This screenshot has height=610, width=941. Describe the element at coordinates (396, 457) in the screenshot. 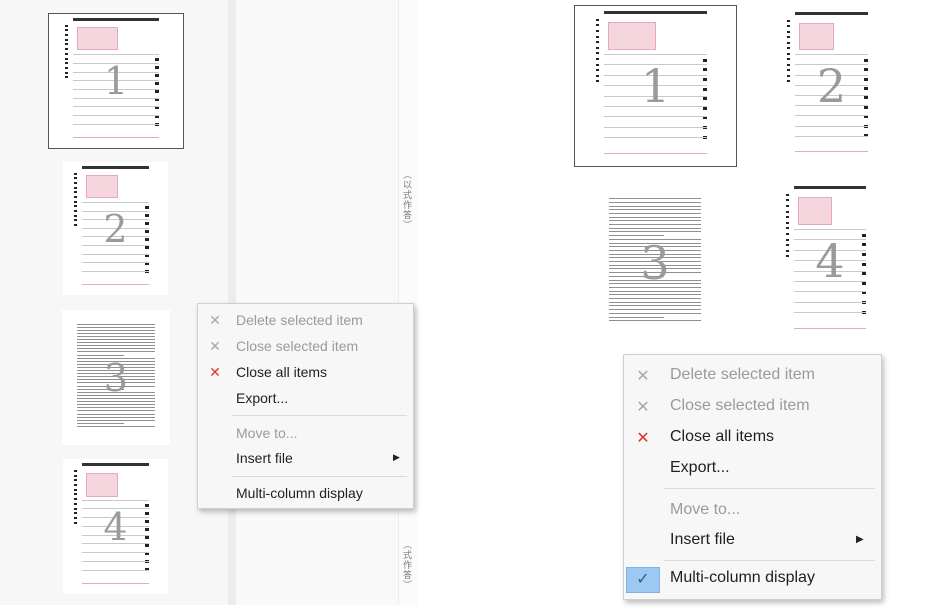

I see `chevron-right-icon: ▶` at that location.